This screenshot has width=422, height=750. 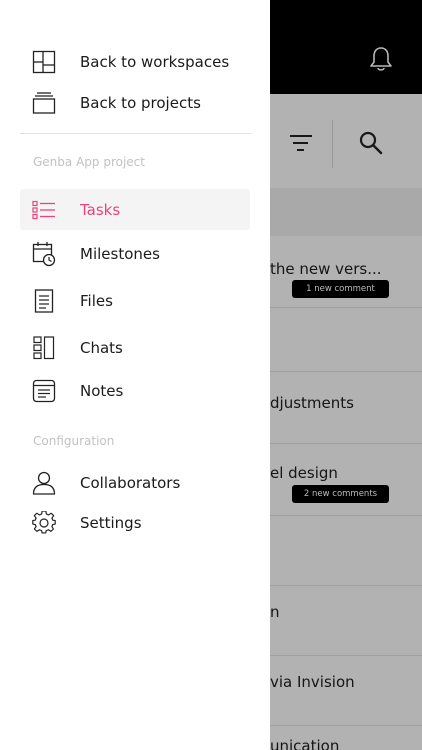 I want to click on back-to-workspaces-label: Back to workspaces, so click(x=155, y=62).